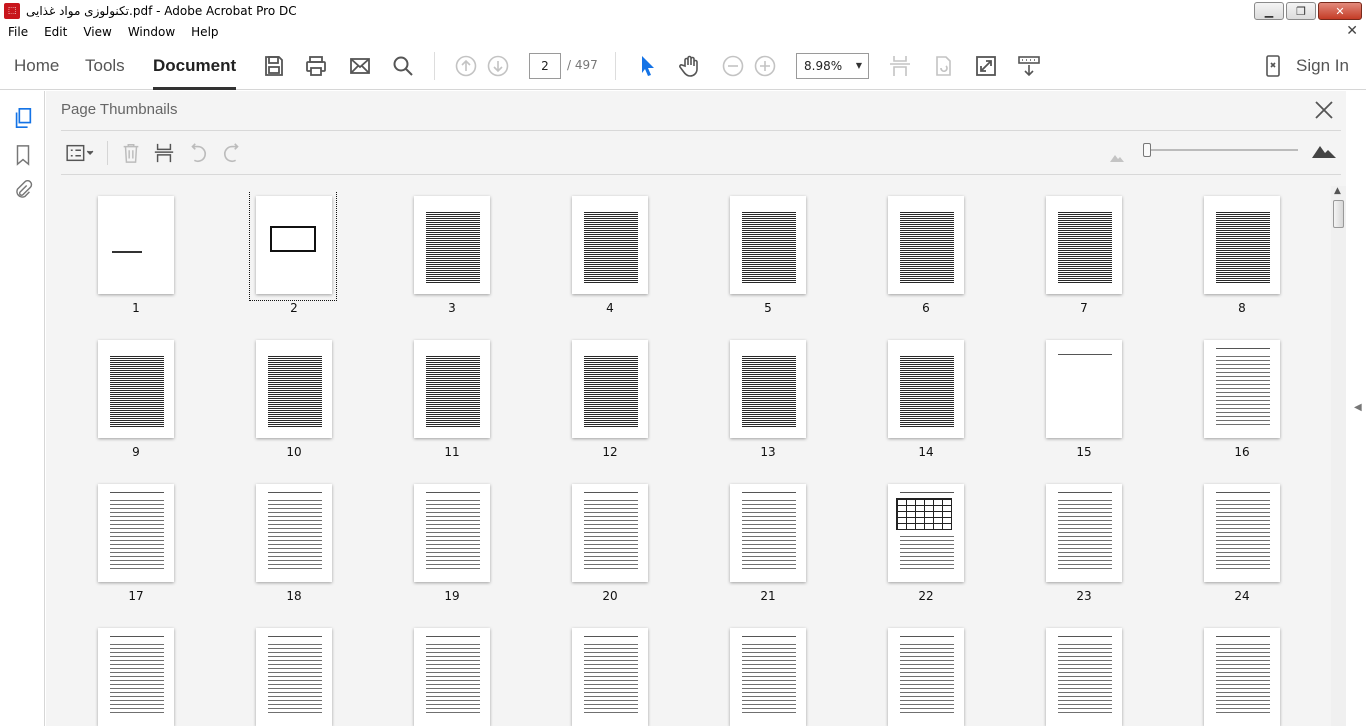 This screenshot has width=1366, height=726. Describe the element at coordinates (1337, 191) in the screenshot. I see `scroll-up-arrow-icon: ▲` at that location.